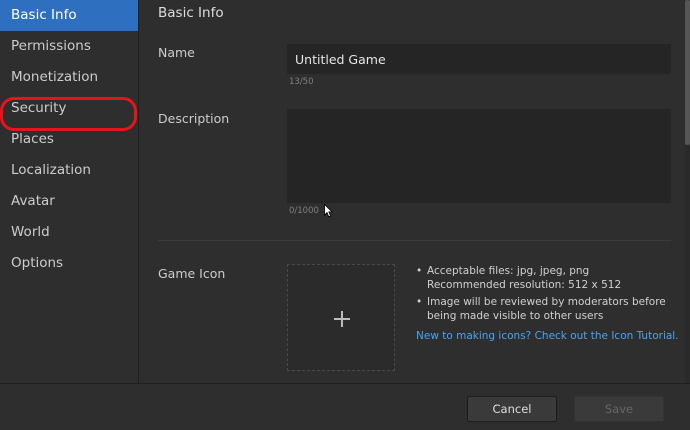 The image size is (690, 430). What do you see at coordinates (301, 82) in the screenshot?
I see `name-char-counter: 13/50` at bounding box center [301, 82].